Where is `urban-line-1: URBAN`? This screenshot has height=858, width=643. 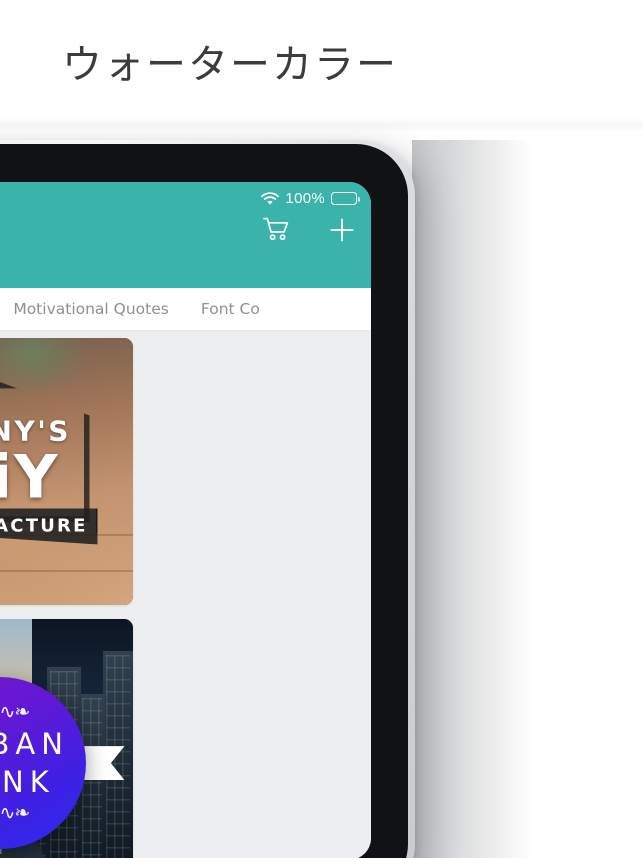
urban-line-1: URBAN is located at coordinates (34, 744).